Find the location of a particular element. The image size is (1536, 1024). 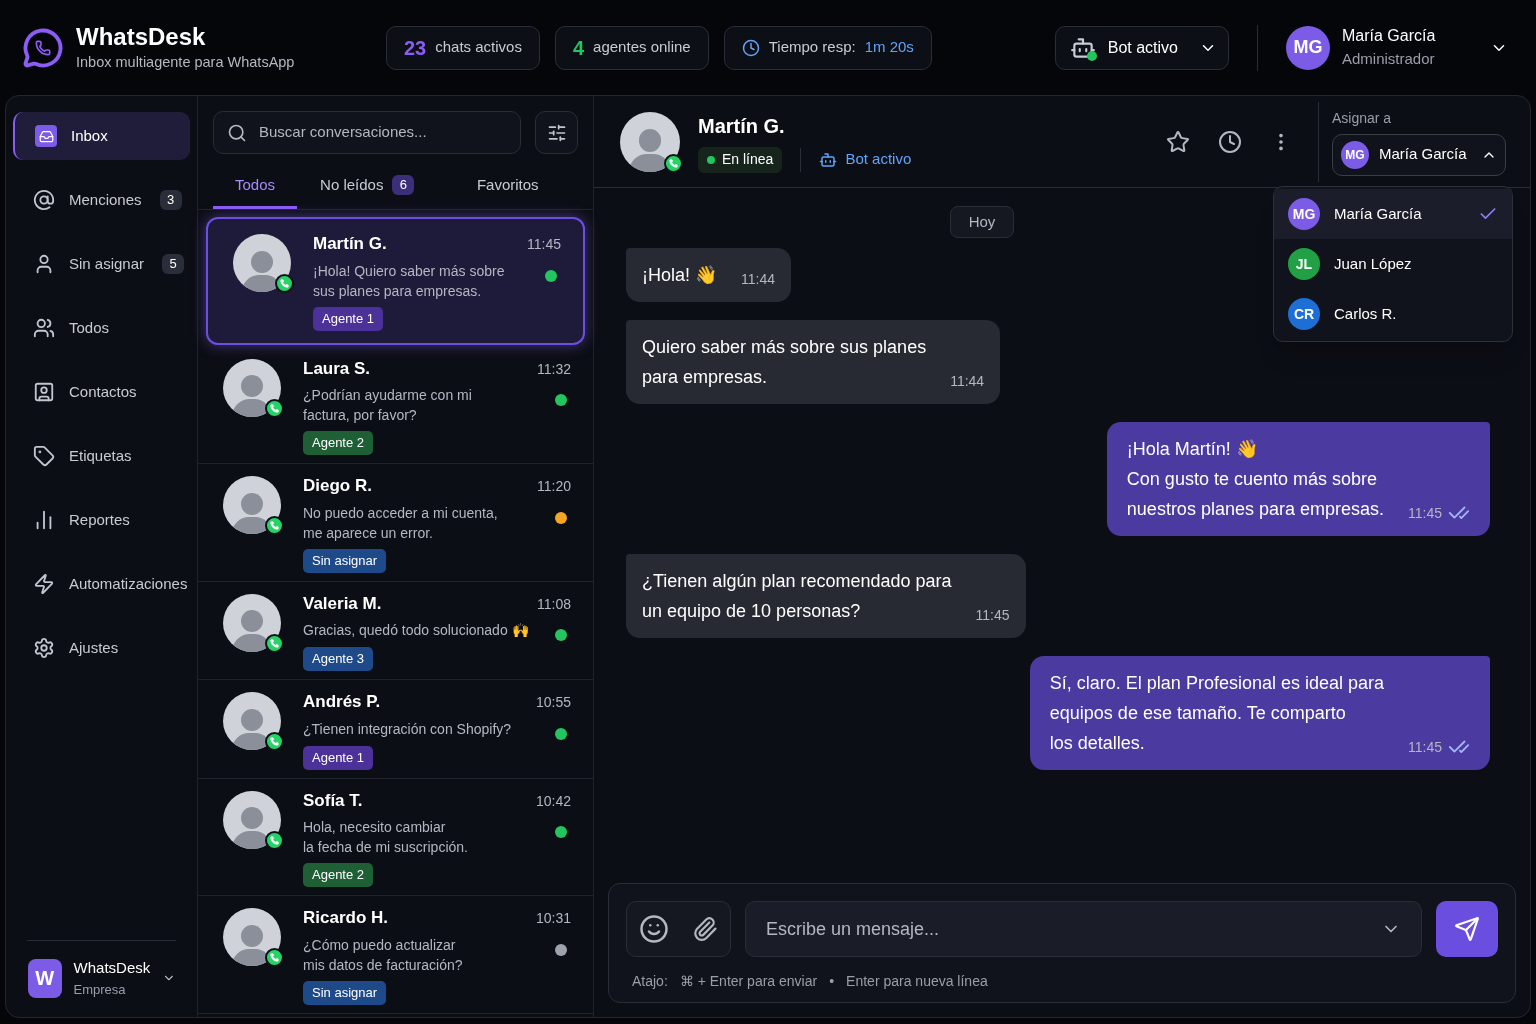

chat-contact-name: Martín G. is located at coordinates (742, 126).